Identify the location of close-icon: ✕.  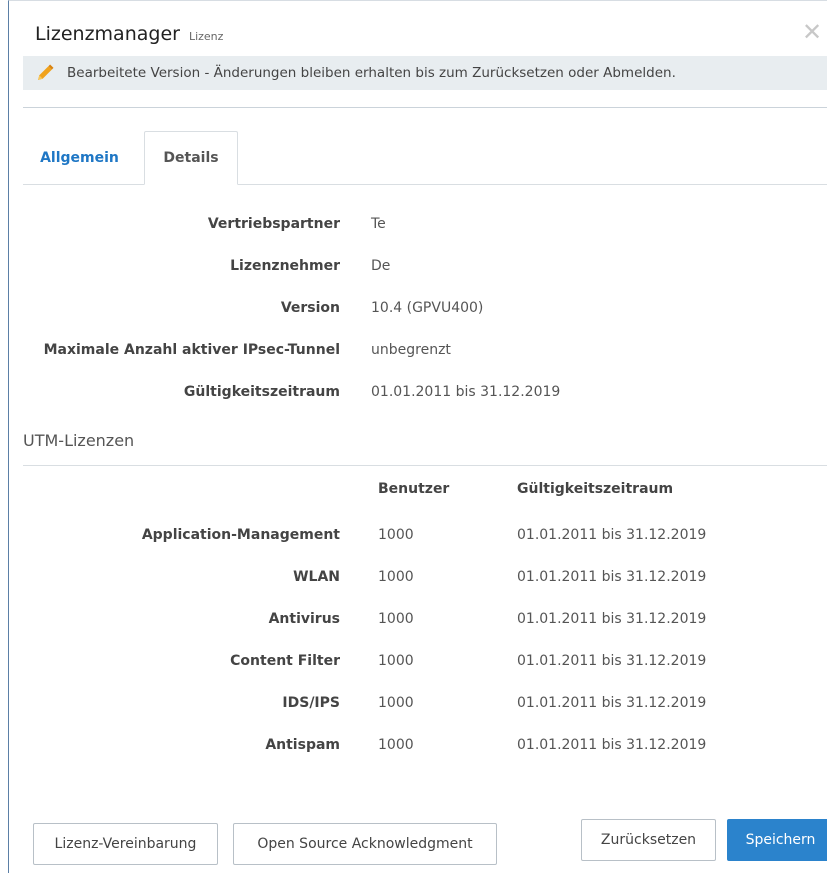
(812, 32).